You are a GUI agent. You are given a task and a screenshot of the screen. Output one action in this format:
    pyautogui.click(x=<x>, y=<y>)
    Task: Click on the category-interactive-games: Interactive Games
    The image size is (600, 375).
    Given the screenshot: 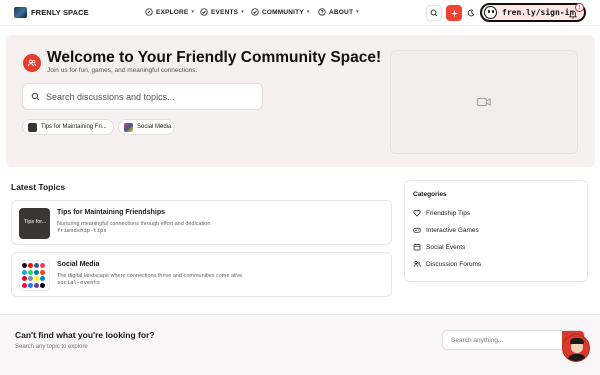 What is the action you would take?
    pyautogui.click(x=446, y=230)
    